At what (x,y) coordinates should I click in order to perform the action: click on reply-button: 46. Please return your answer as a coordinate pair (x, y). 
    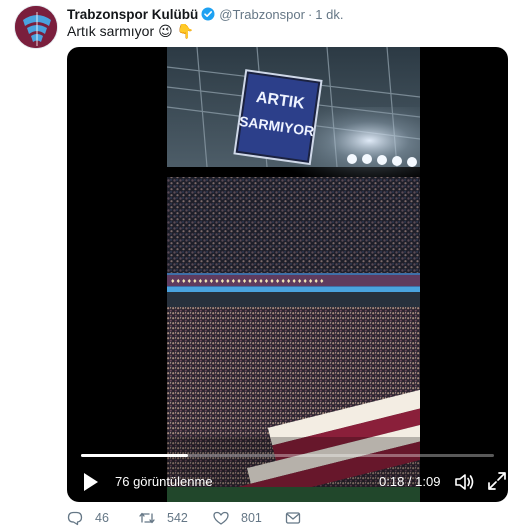
    Looking at the image, I should click on (88, 518).